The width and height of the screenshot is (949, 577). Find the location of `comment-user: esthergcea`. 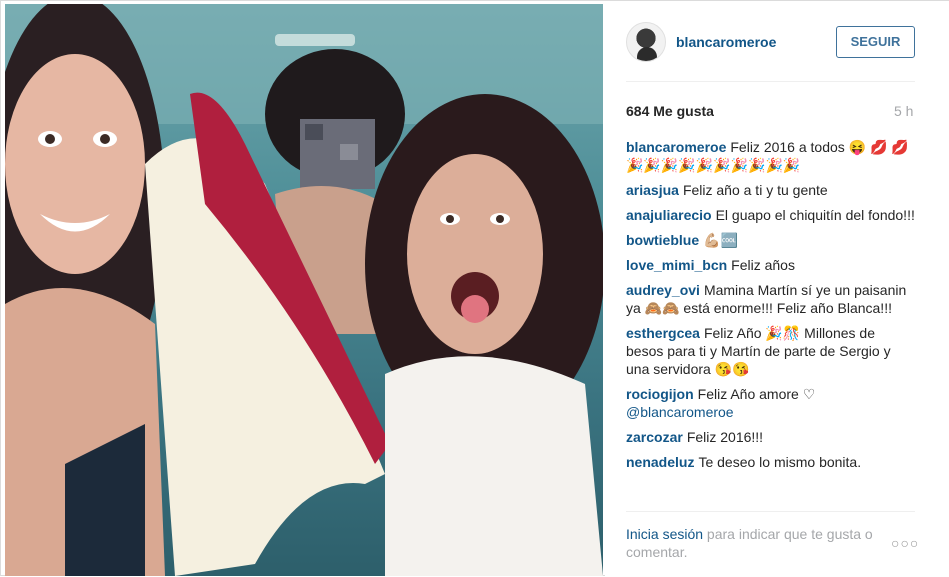

comment-user: esthergcea is located at coordinates (663, 333).